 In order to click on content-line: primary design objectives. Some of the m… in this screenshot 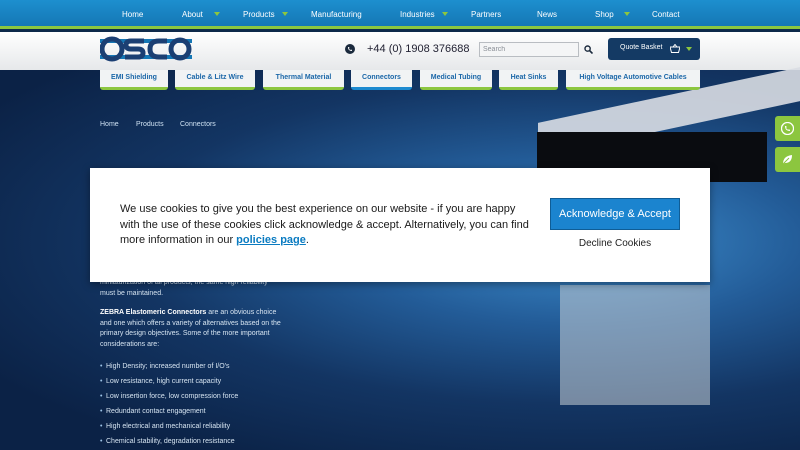, I will do `click(185, 333)`.